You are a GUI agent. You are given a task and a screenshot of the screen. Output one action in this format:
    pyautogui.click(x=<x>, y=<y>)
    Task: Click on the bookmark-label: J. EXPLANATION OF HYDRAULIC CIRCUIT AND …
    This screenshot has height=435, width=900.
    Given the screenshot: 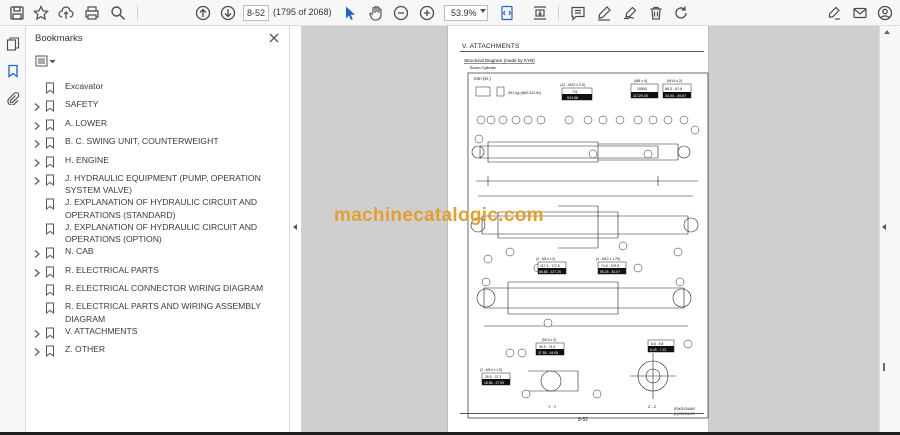 What is the action you would take?
    pyautogui.click(x=161, y=208)
    